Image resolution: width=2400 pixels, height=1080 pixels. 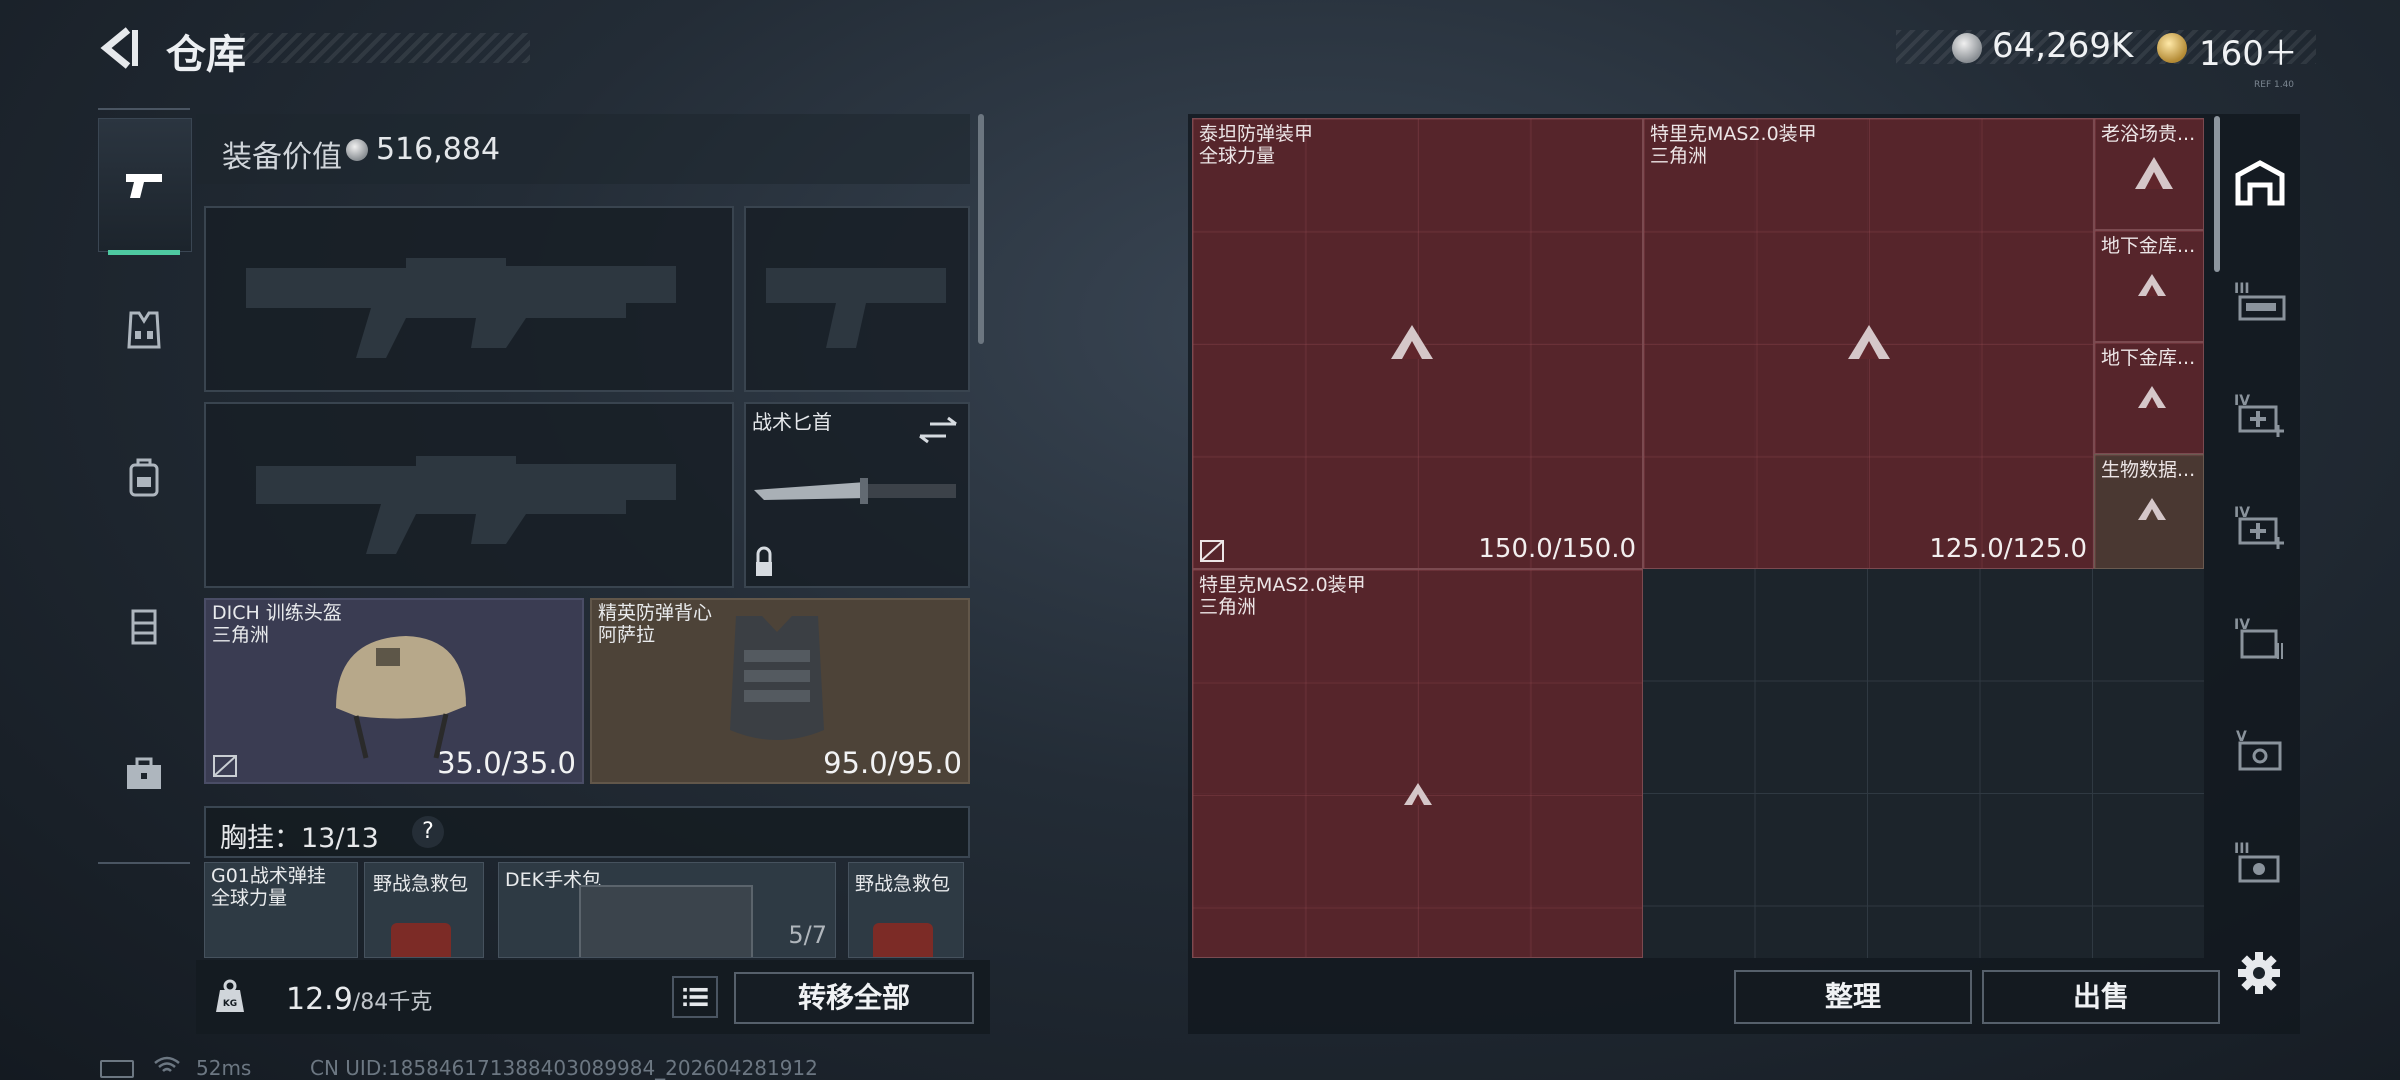 I want to click on list-view-button, so click(x=695, y=997).